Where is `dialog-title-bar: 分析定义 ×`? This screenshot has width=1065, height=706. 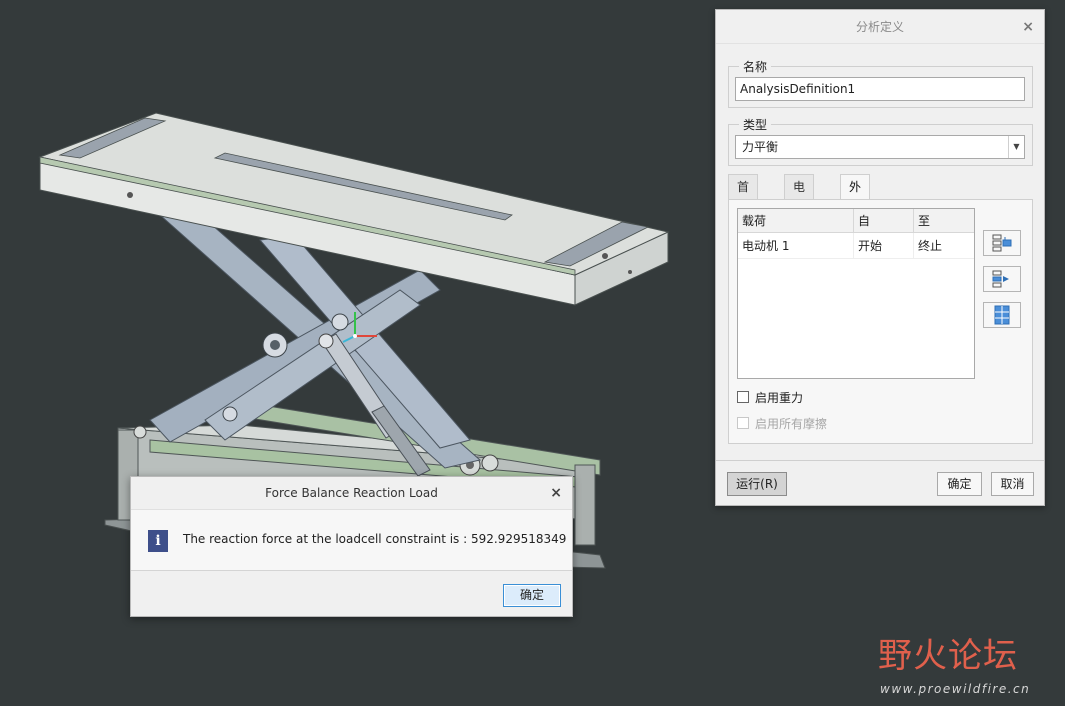 dialog-title-bar: 分析定义 × is located at coordinates (880, 27).